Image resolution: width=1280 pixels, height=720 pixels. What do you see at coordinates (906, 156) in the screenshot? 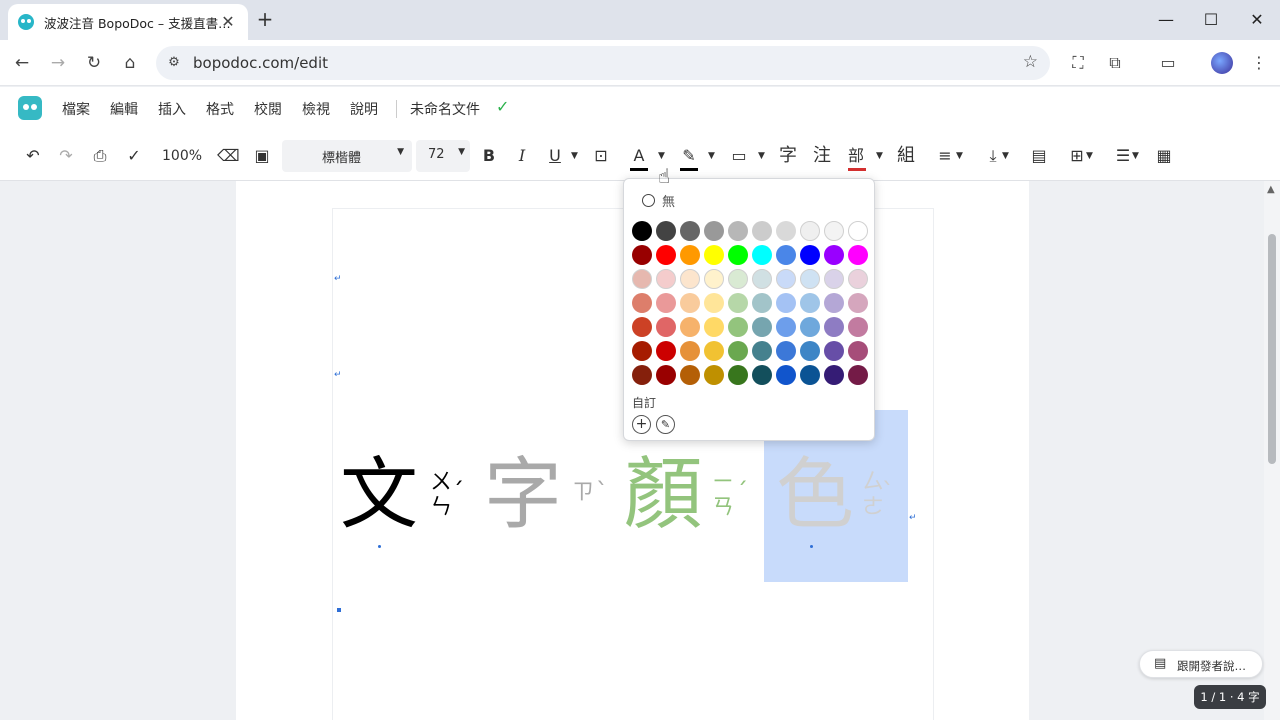
I see `group-button: 組` at bounding box center [906, 156].